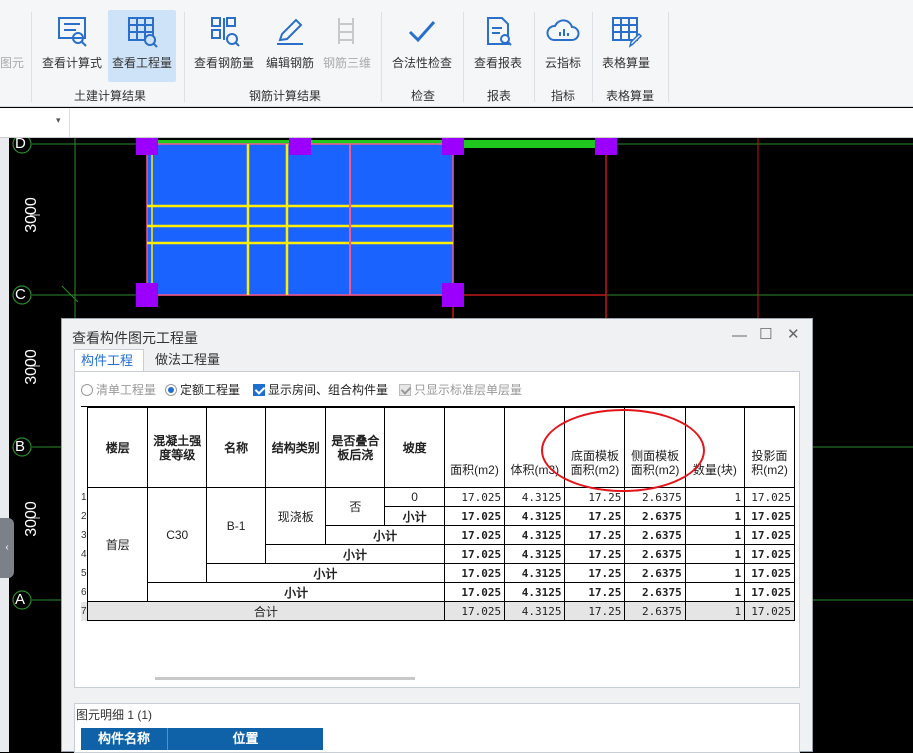  Describe the element at coordinates (84, 516) in the screenshot. I see `row-number: 2` at that location.